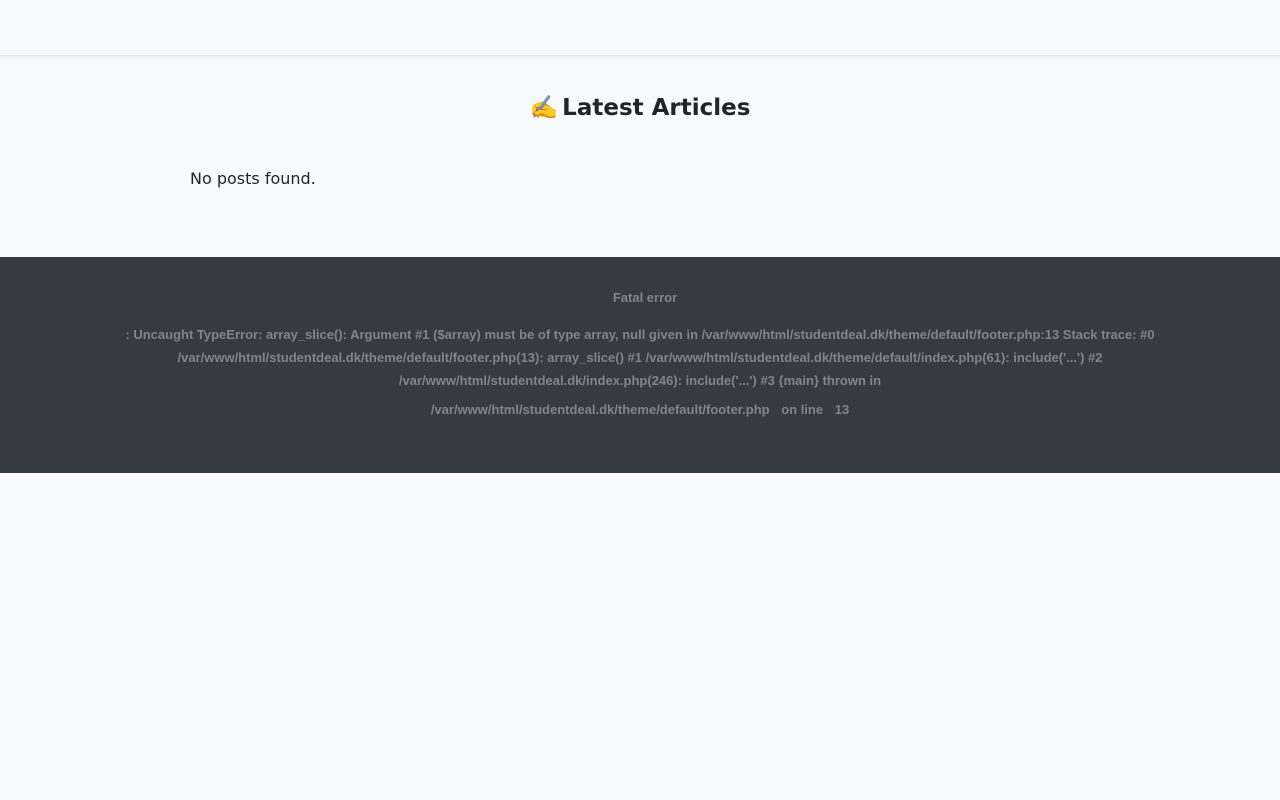 This screenshot has width=1280, height=800. I want to click on writing-hand-icon: ✍️, so click(544, 108).